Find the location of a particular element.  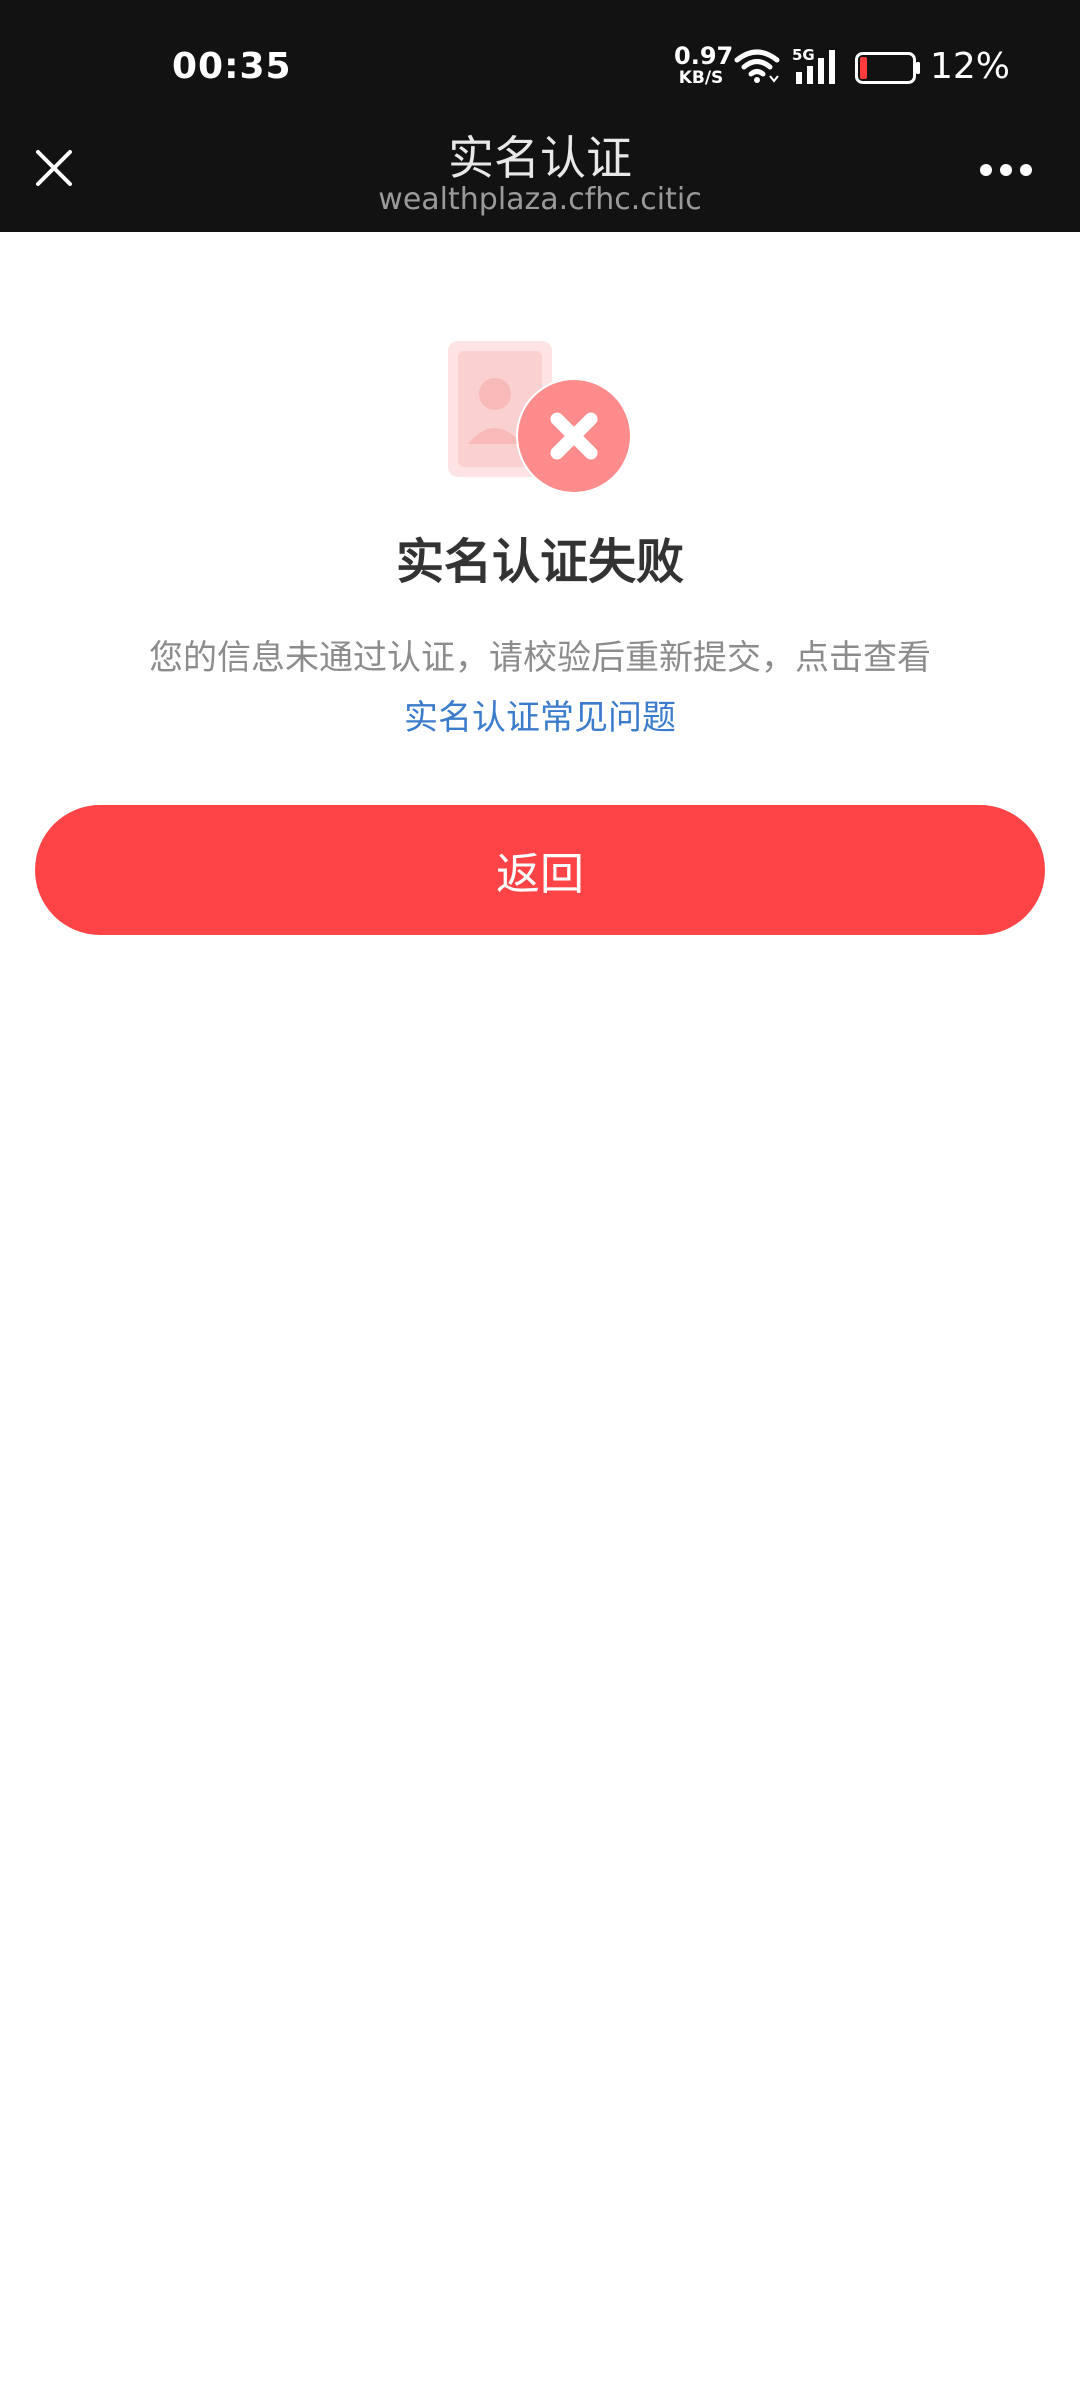

nav-bar: 实名认证 wealthplaza.cfhc.citic is located at coordinates (540, 181).